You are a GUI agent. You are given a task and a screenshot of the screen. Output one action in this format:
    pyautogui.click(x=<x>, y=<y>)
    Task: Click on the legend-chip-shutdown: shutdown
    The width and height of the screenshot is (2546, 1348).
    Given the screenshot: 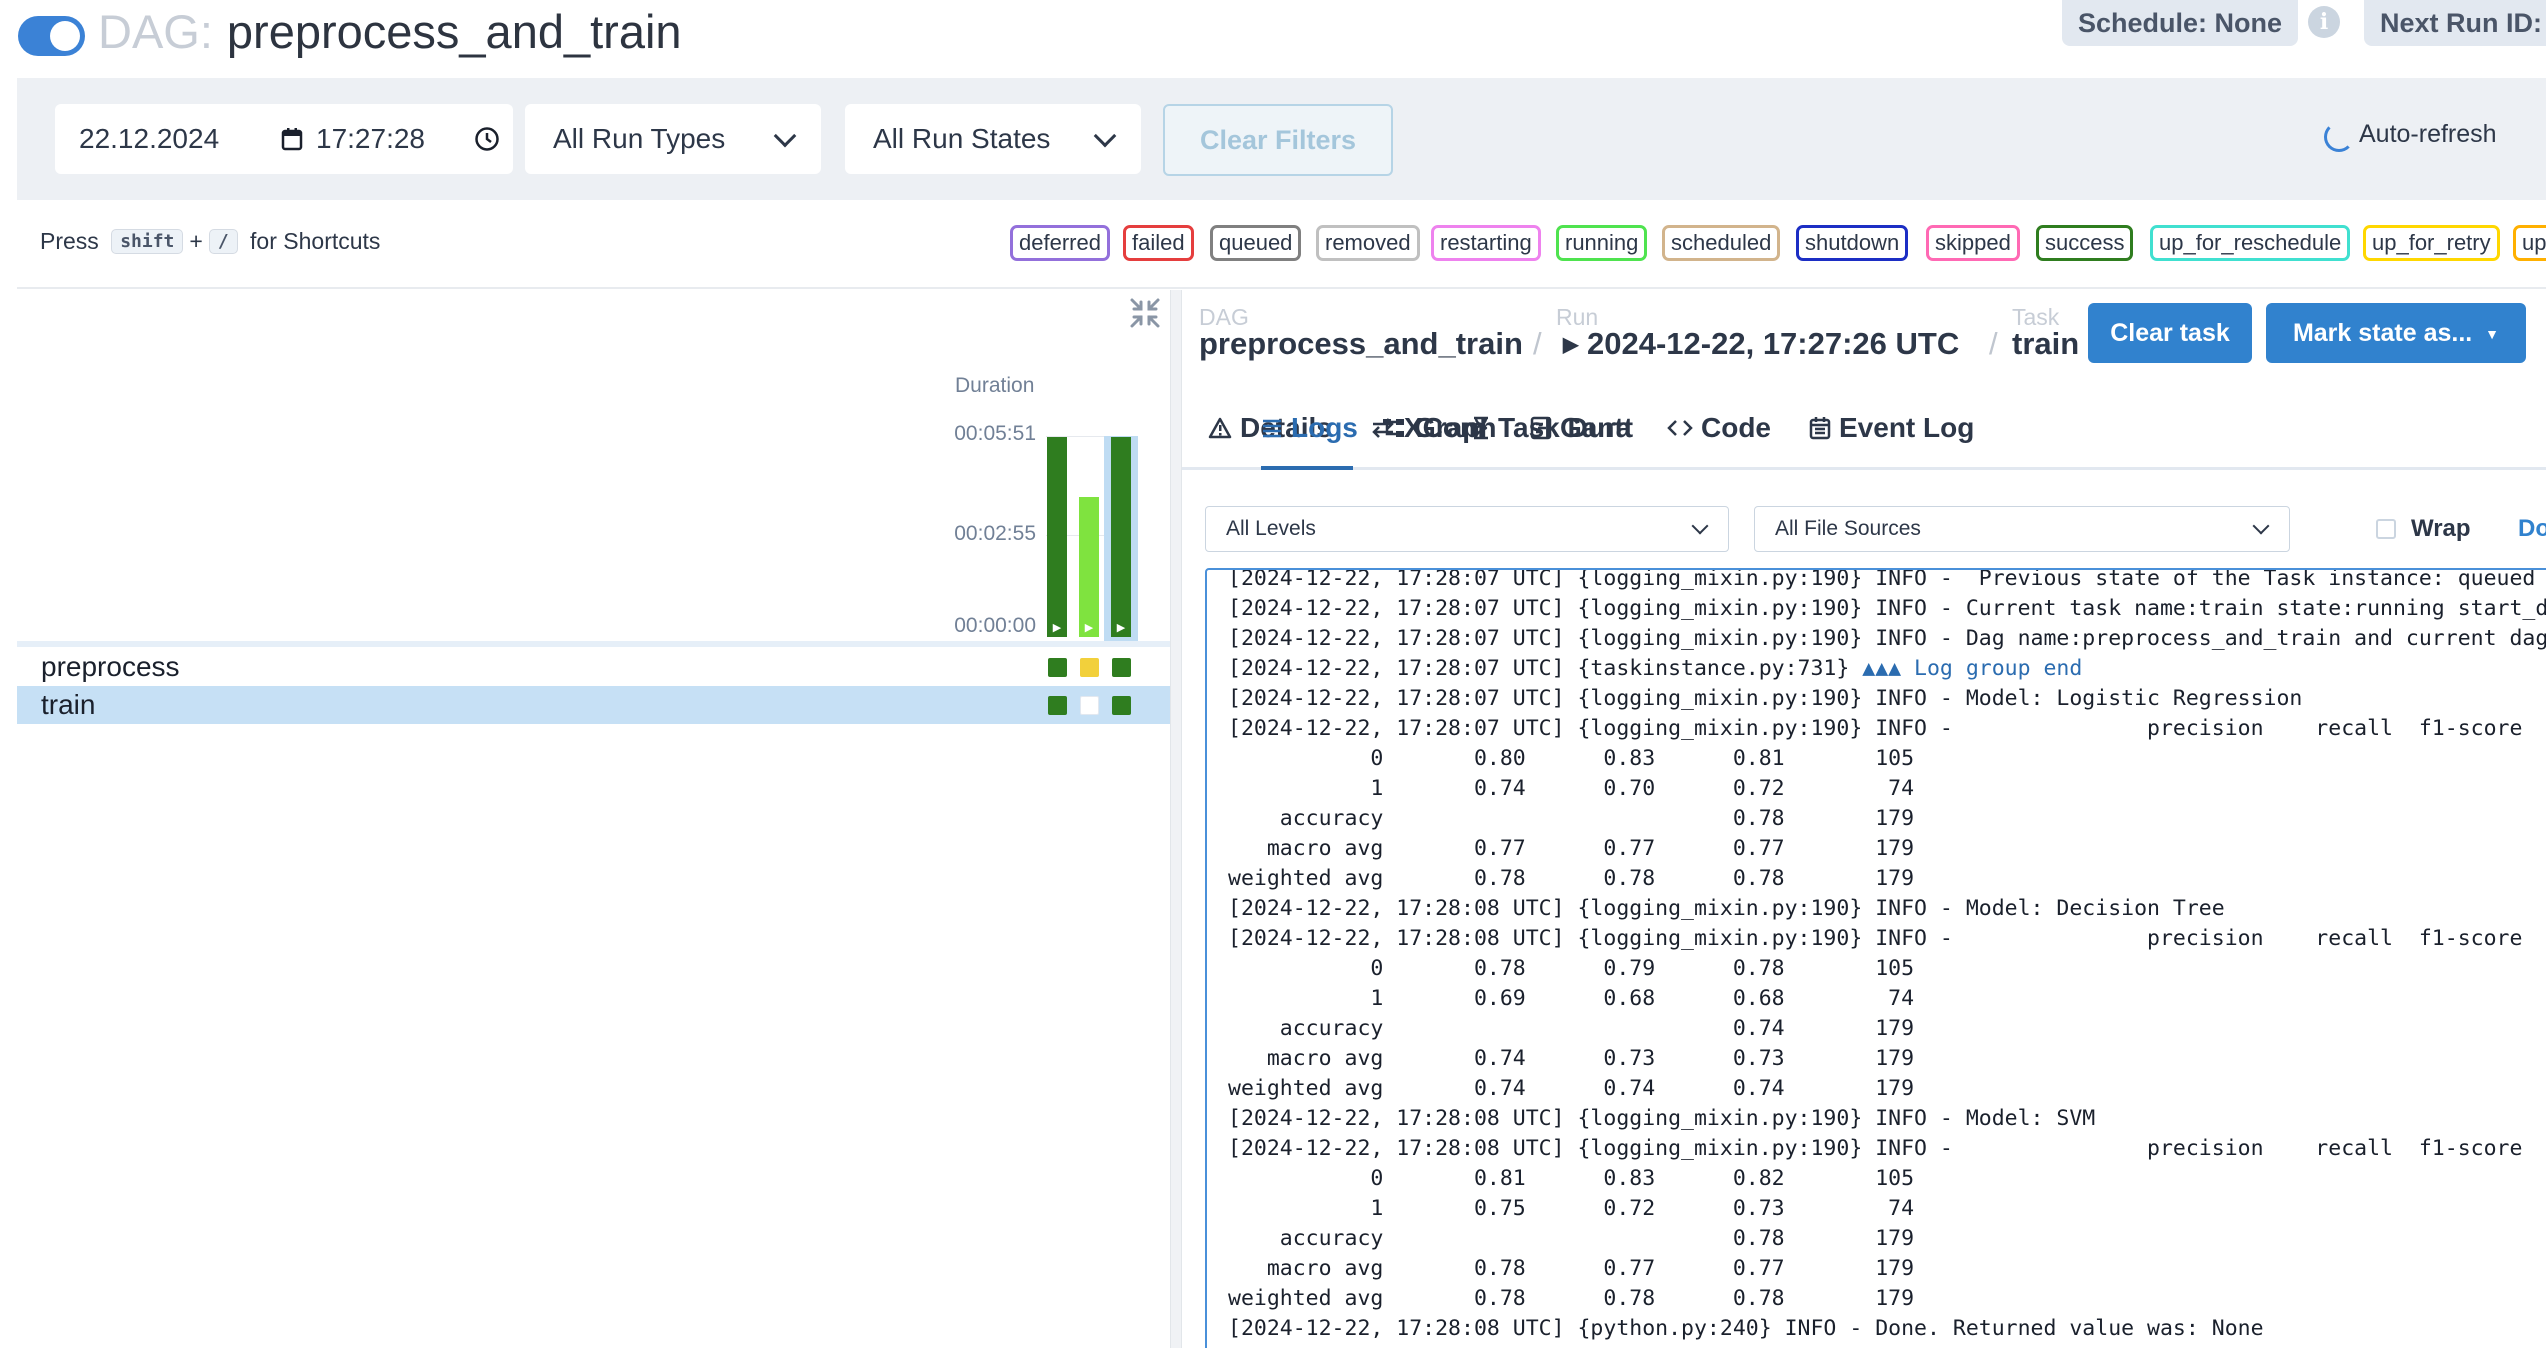 What is the action you would take?
    pyautogui.click(x=1852, y=243)
    